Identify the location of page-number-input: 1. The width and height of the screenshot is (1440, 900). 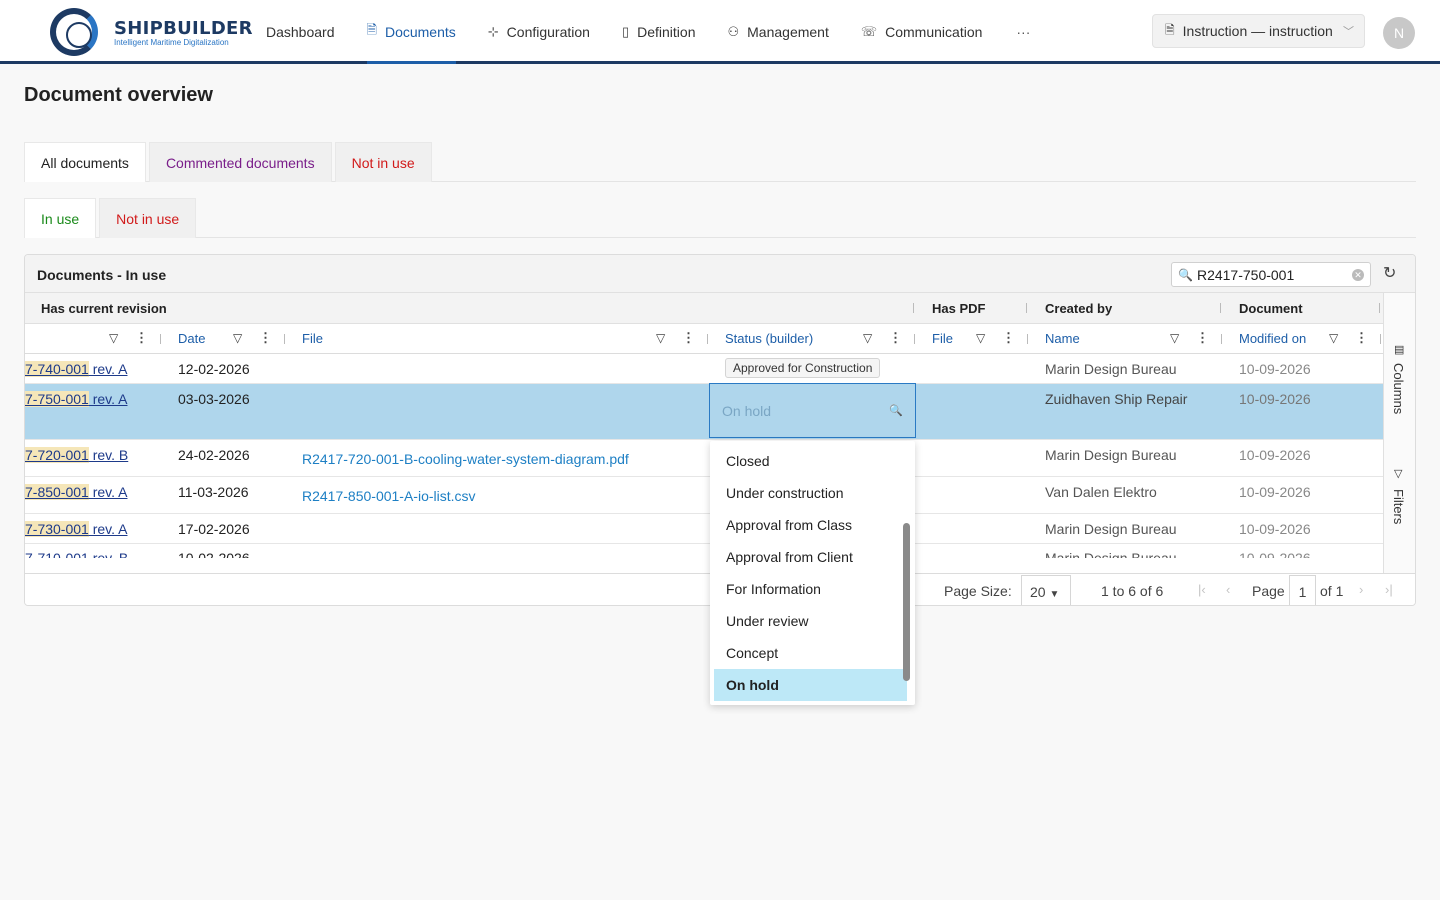
(1302, 590).